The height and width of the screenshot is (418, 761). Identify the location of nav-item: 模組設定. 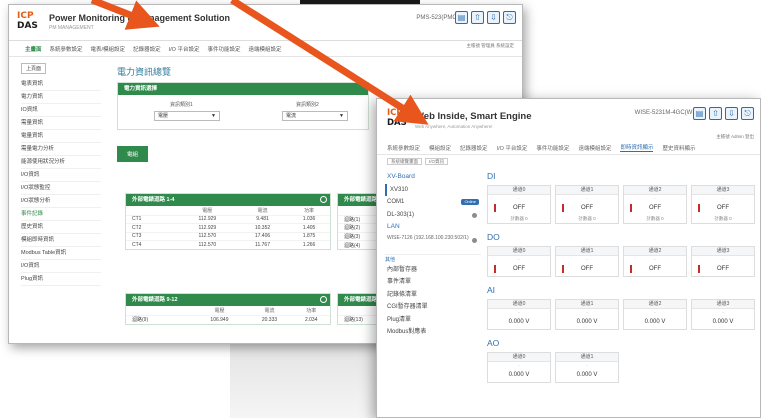
(440, 148).